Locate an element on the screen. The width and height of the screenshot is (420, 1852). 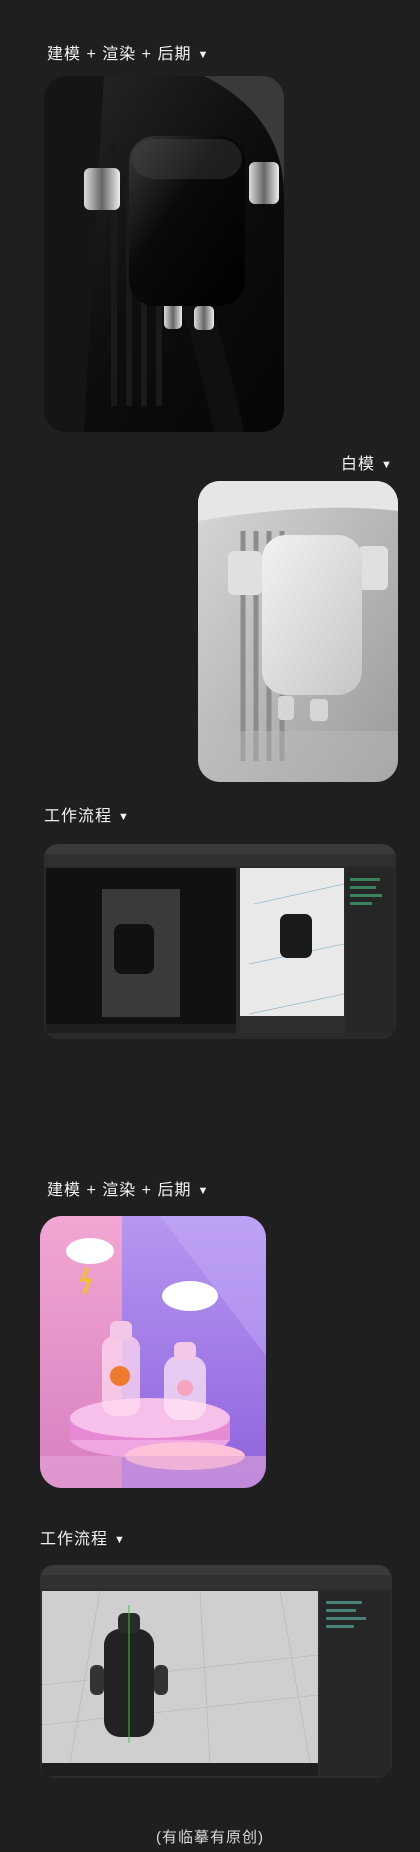
footer-note: (有临摹有原创) is located at coordinates (210, 1837).